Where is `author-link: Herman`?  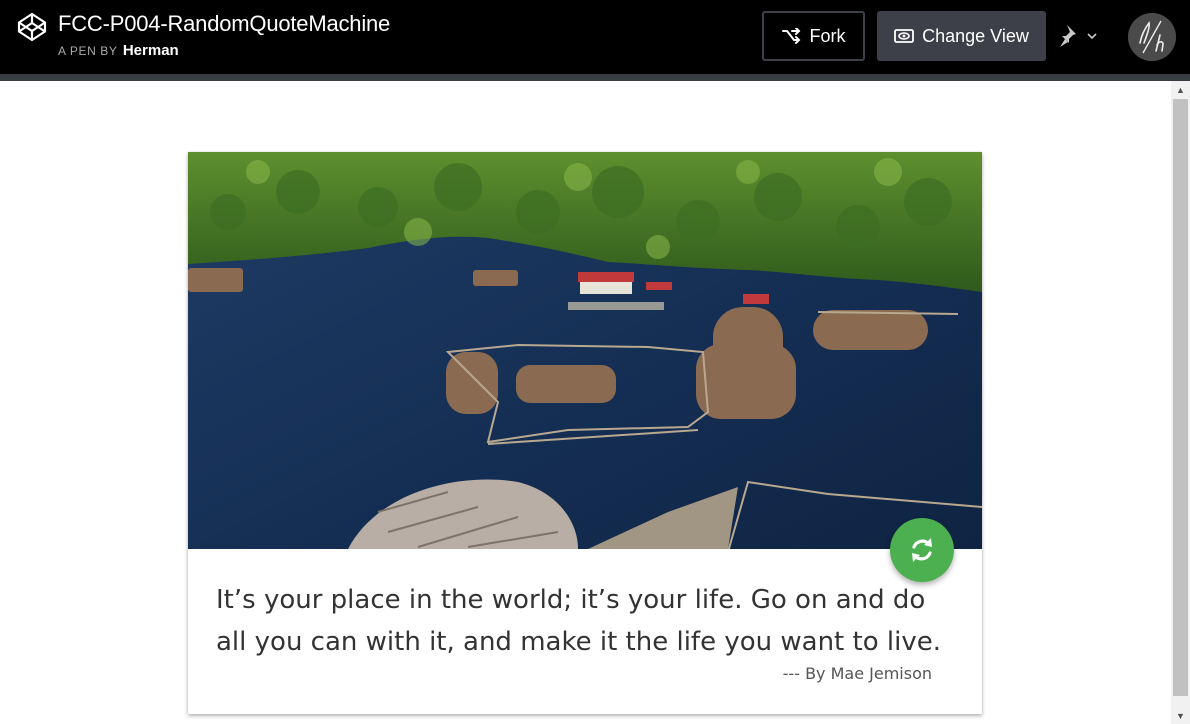
author-link: Herman is located at coordinates (151, 50).